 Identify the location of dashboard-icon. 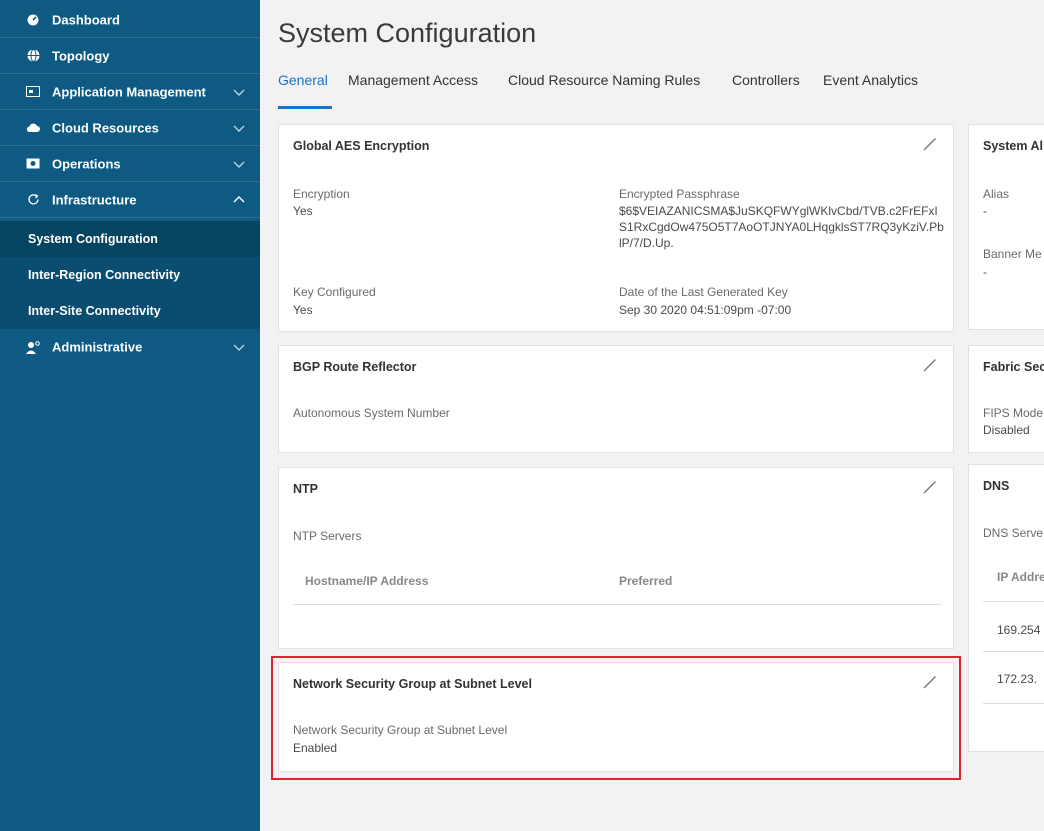
(33, 20).